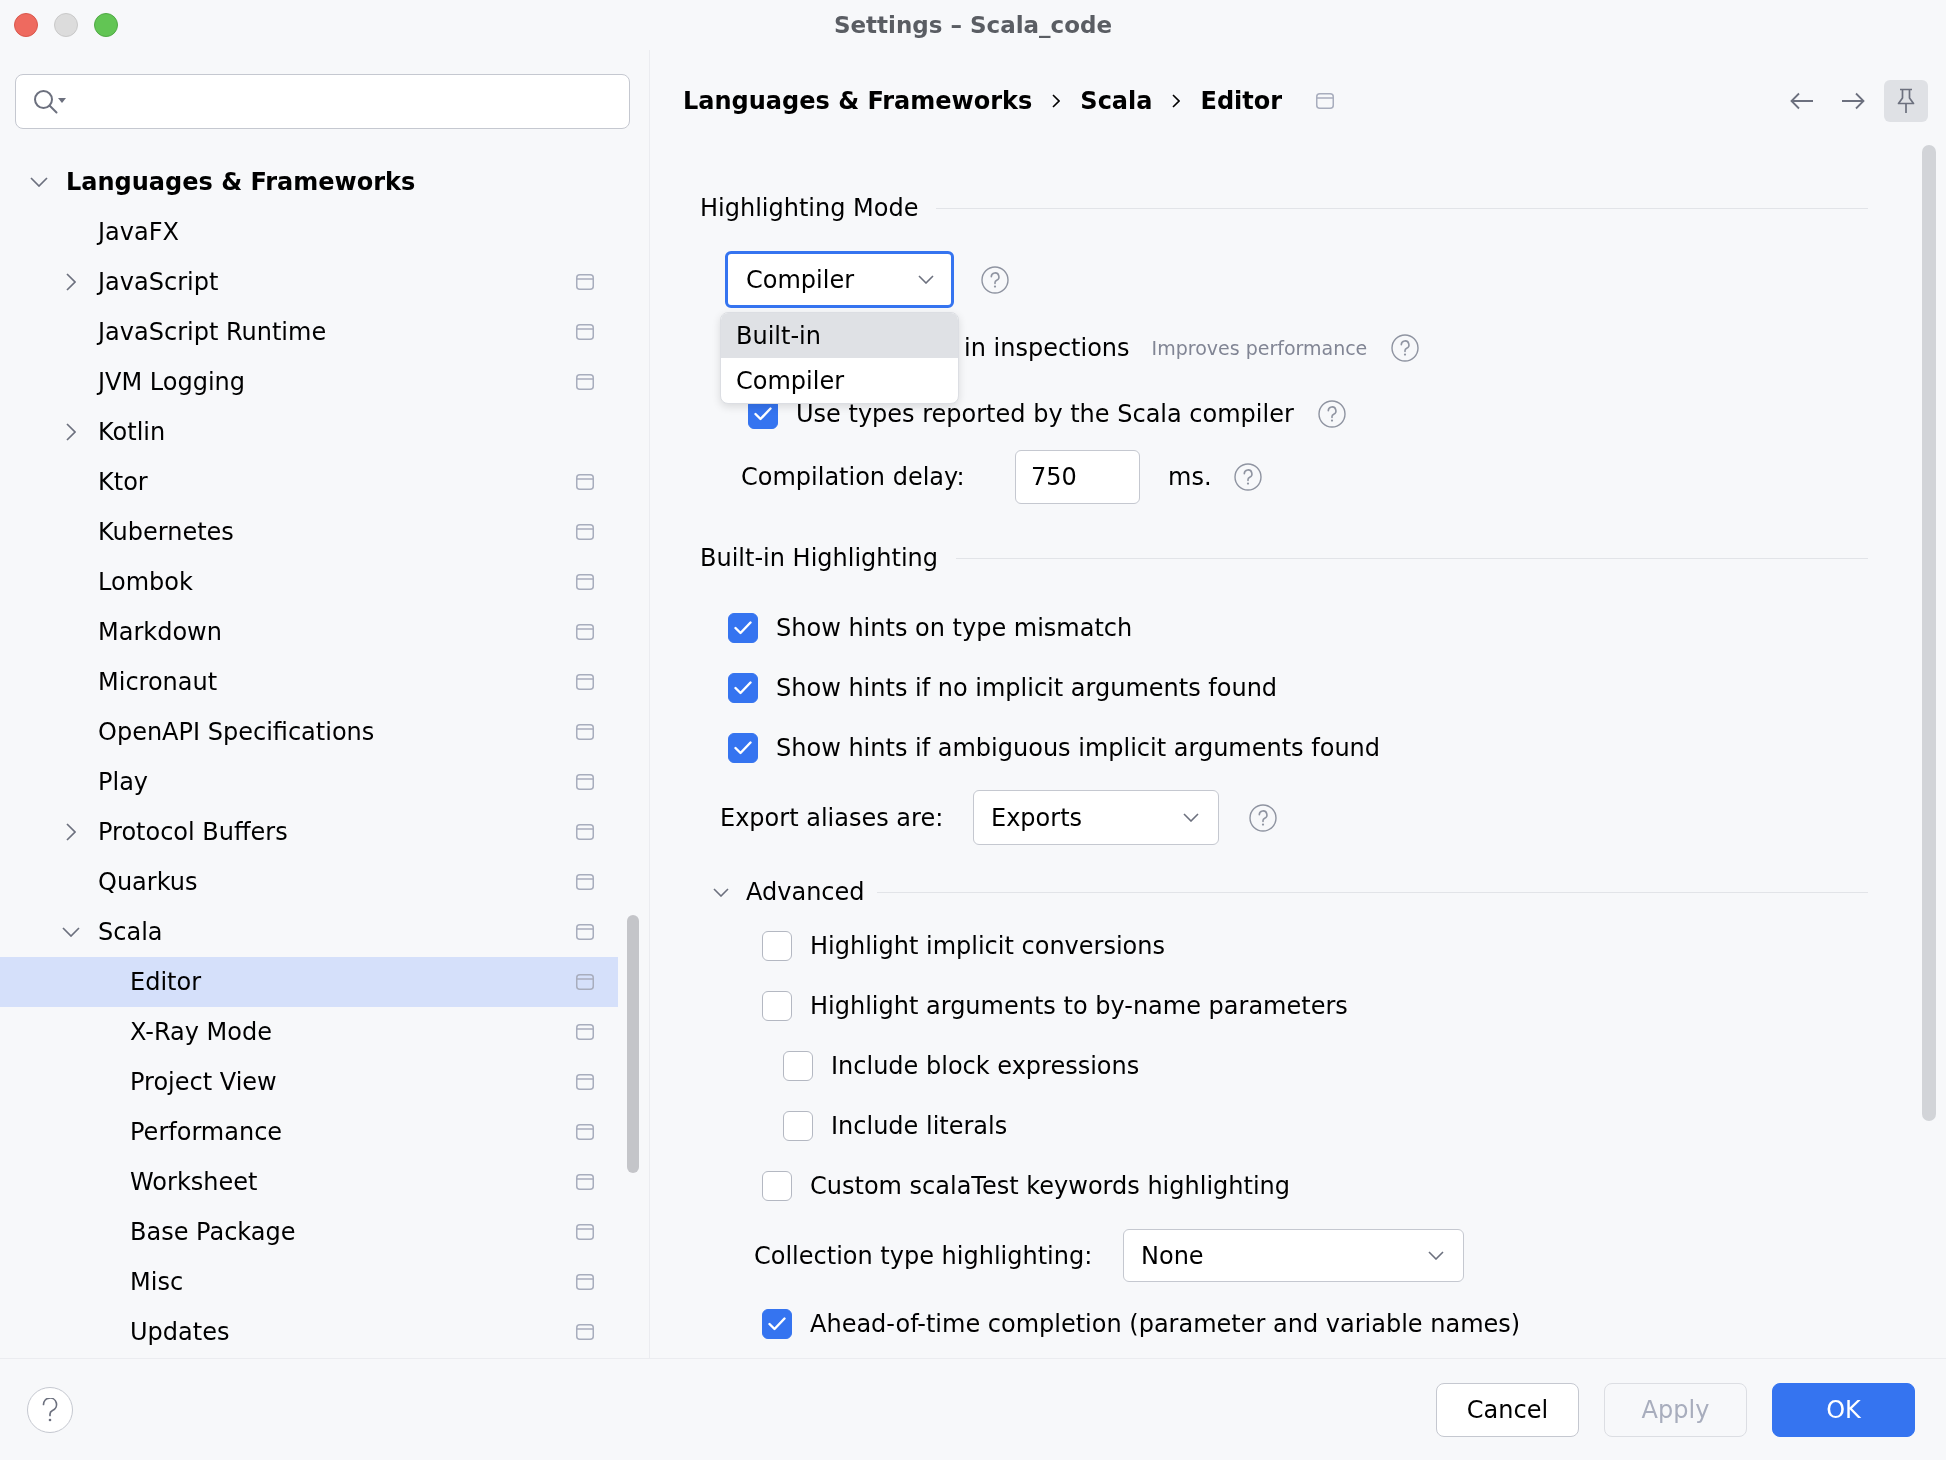 The image size is (1946, 1460). What do you see at coordinates (1165, 1324) in the screenshot?
I see `option-label: Ahead-of-time completion (parameter and variable names)` at bounding box center [1165, 1324].